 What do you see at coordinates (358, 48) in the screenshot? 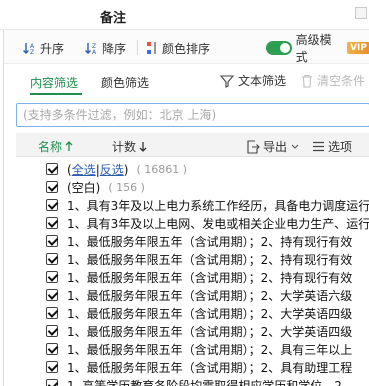
I see `vip-badge: VIP` at bounding box center [358, 48].